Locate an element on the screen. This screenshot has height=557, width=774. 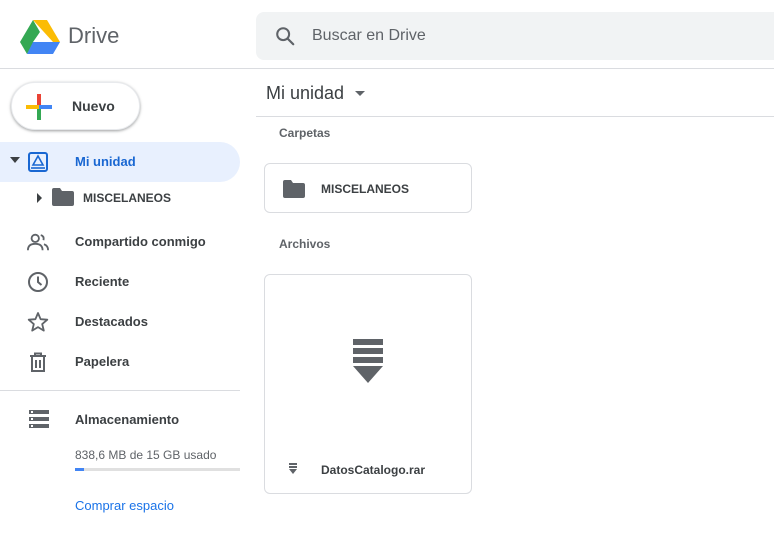
trash-icon is located at coordinates (38, 362).